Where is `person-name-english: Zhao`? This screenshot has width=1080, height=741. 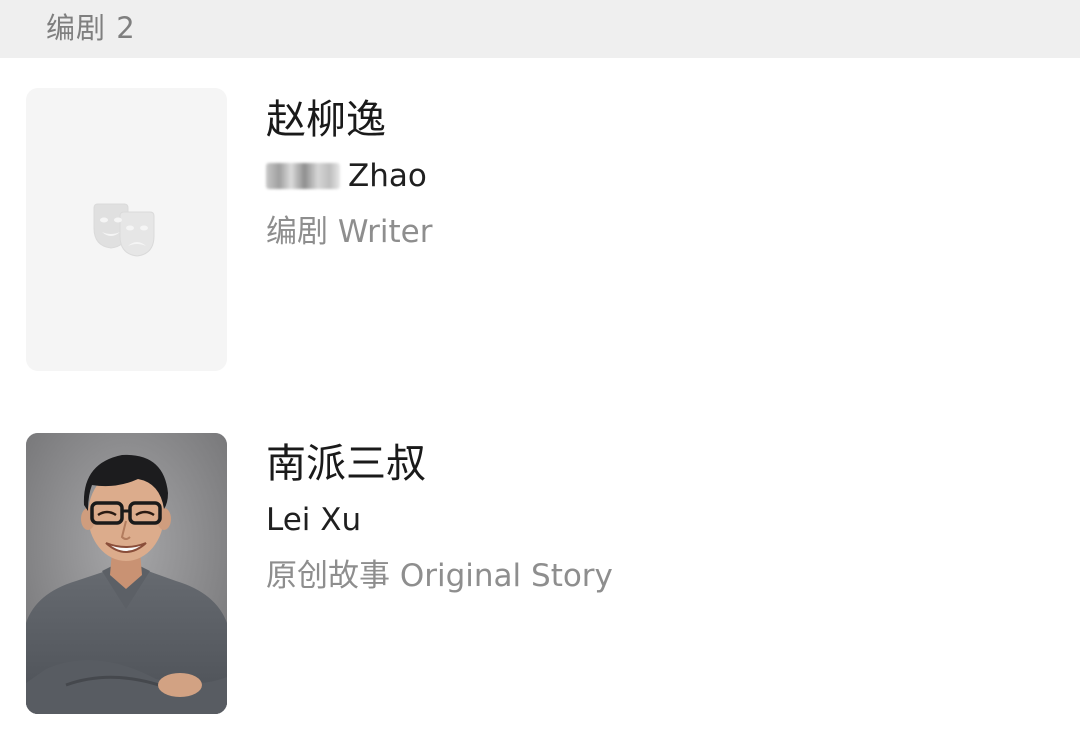
person-name-english: Zhao is located at coordinates (346, 176).